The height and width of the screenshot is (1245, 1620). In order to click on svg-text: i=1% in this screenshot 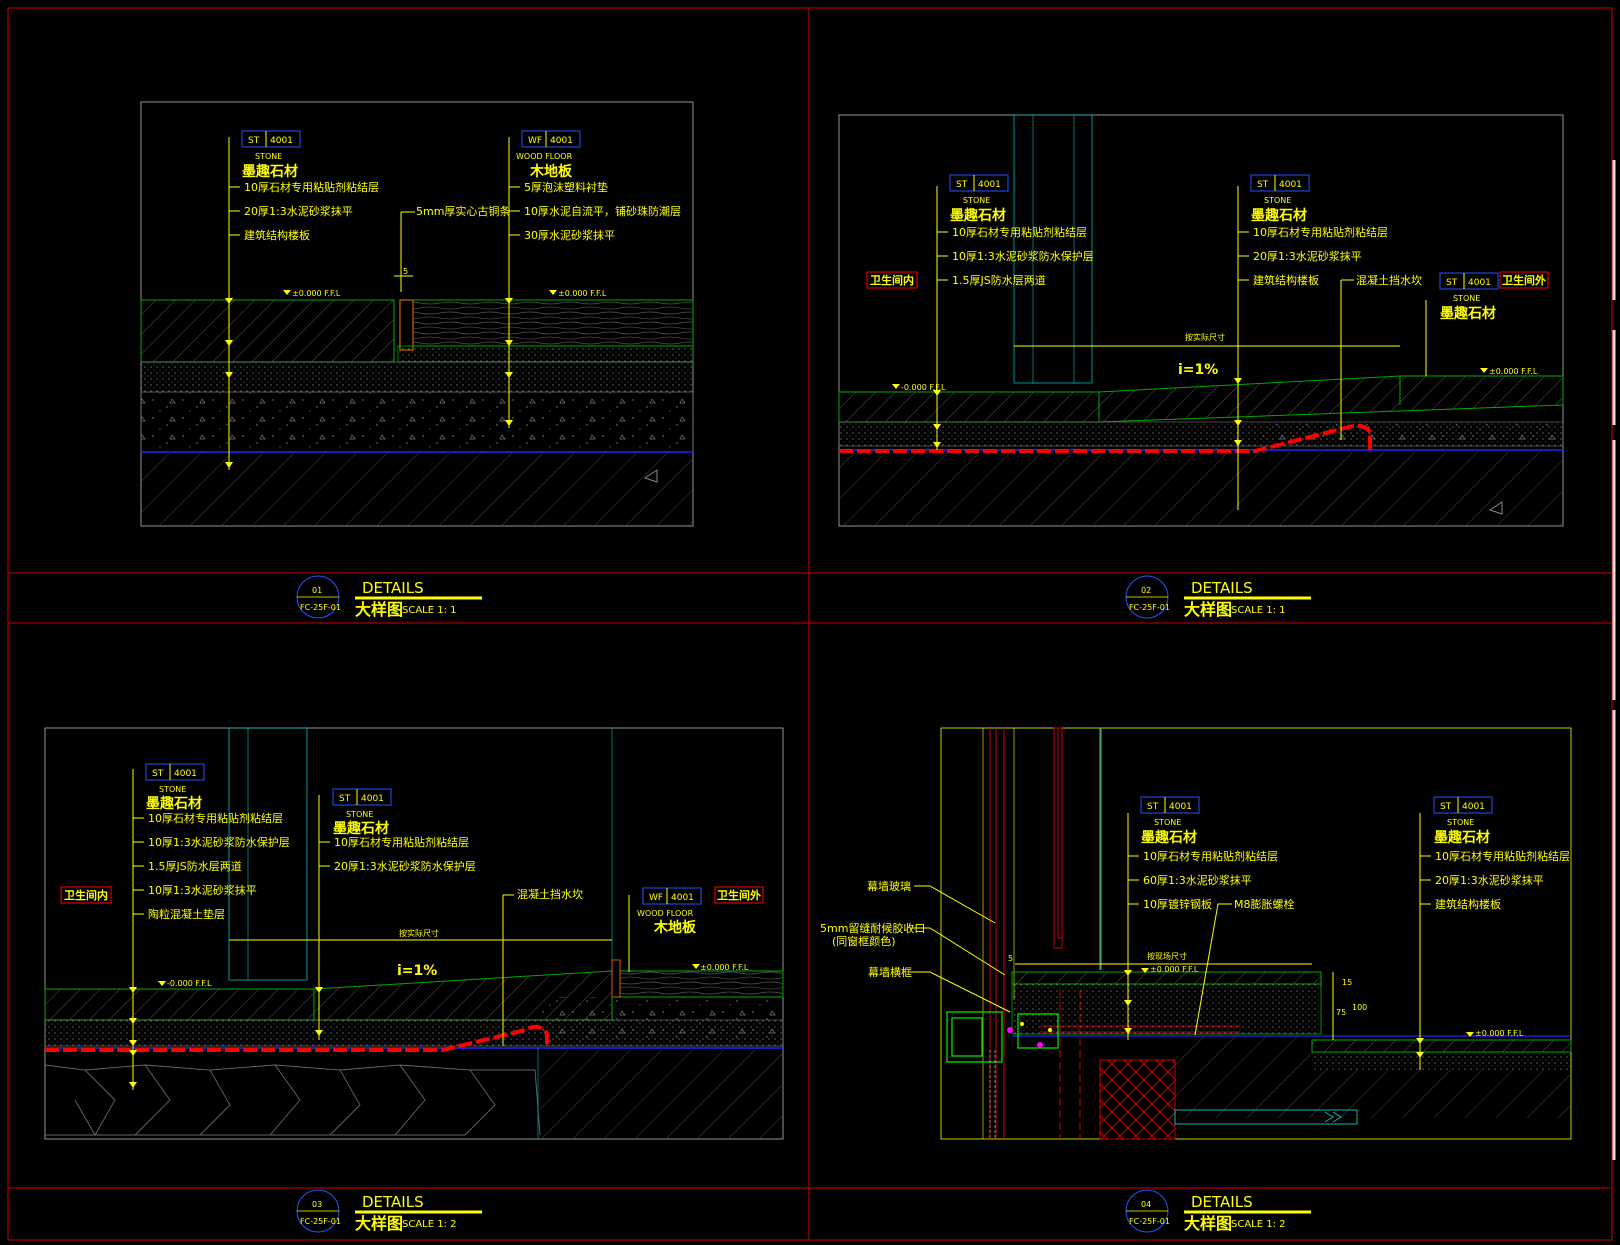, I will do `click(1198, 370)`.